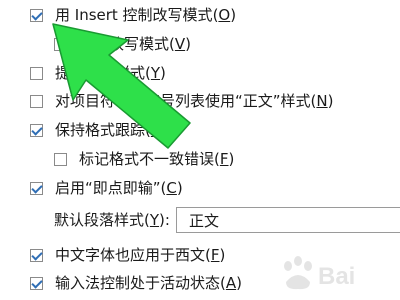 The image size is (400, 300). What do you see at coordinates (154, 220) in the screenshot?
I see `default-paragraph-style-key: Y` at bounding box center [154, 220].